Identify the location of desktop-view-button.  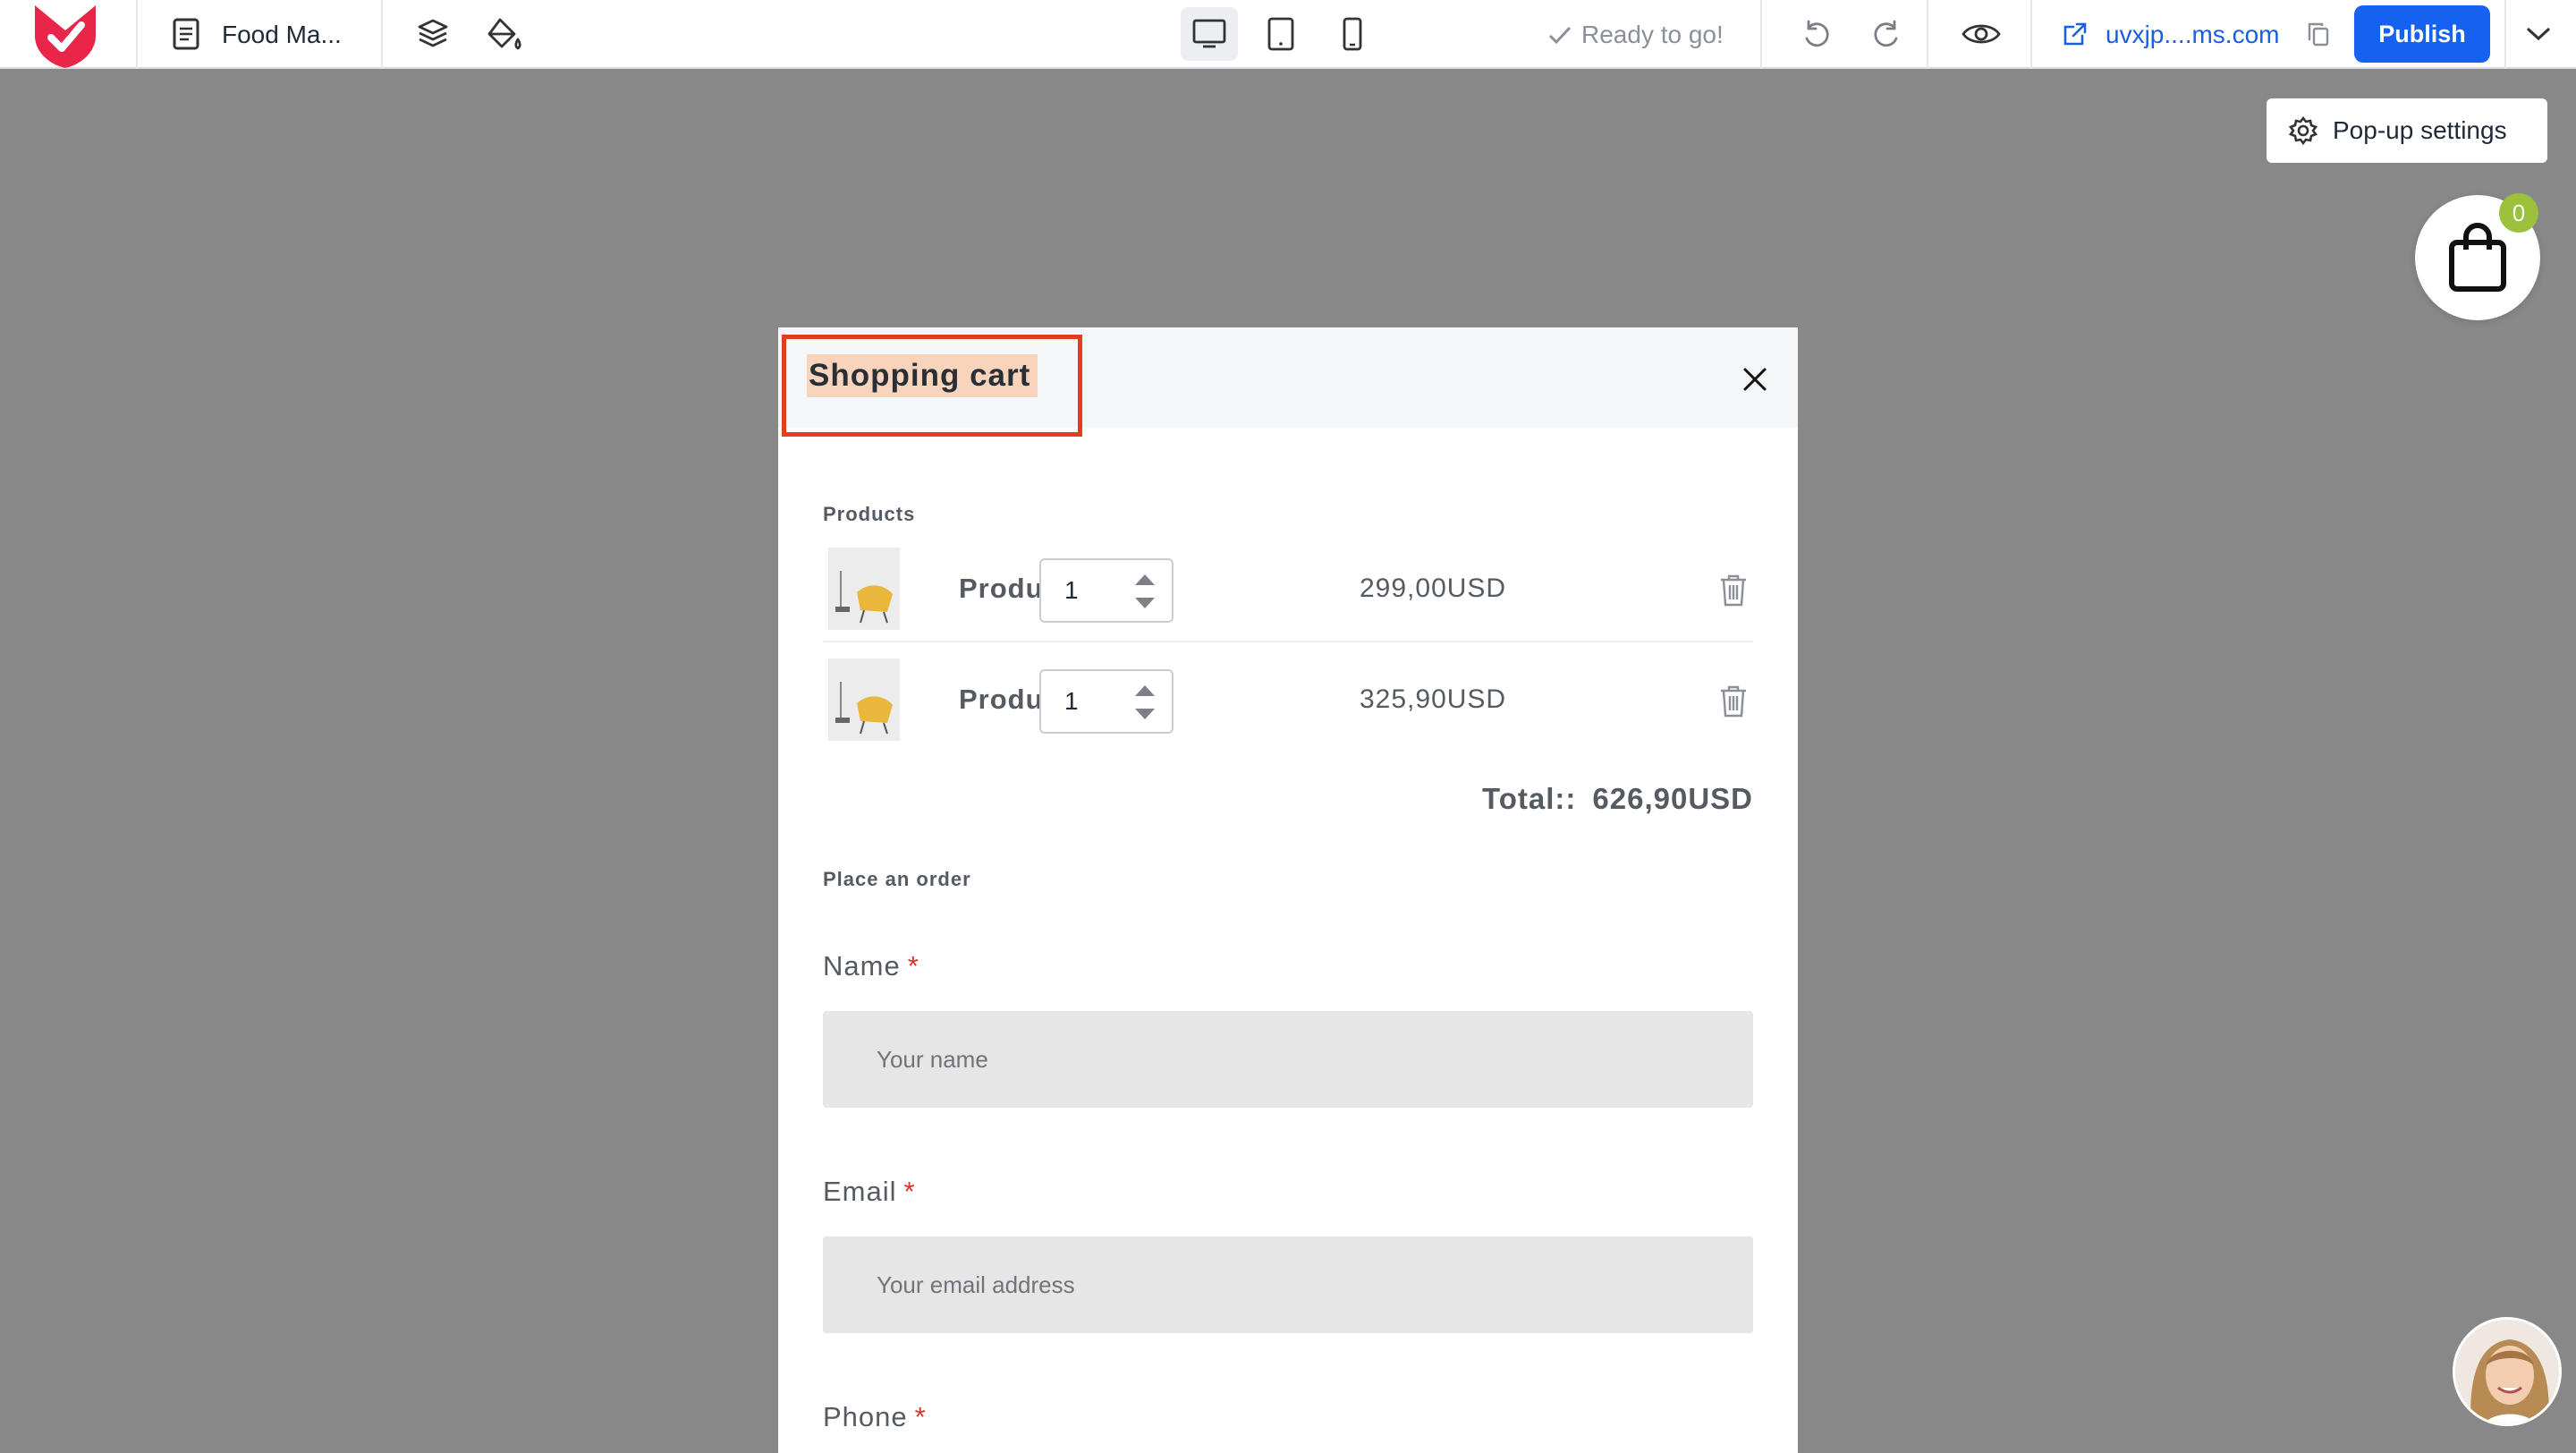
(1209, 34).